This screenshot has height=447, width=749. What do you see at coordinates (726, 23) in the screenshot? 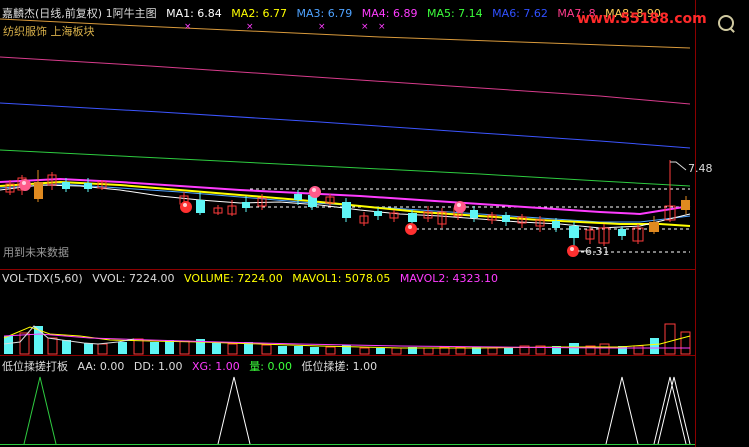
I see `search-icon` at bounding box center [726, 23].